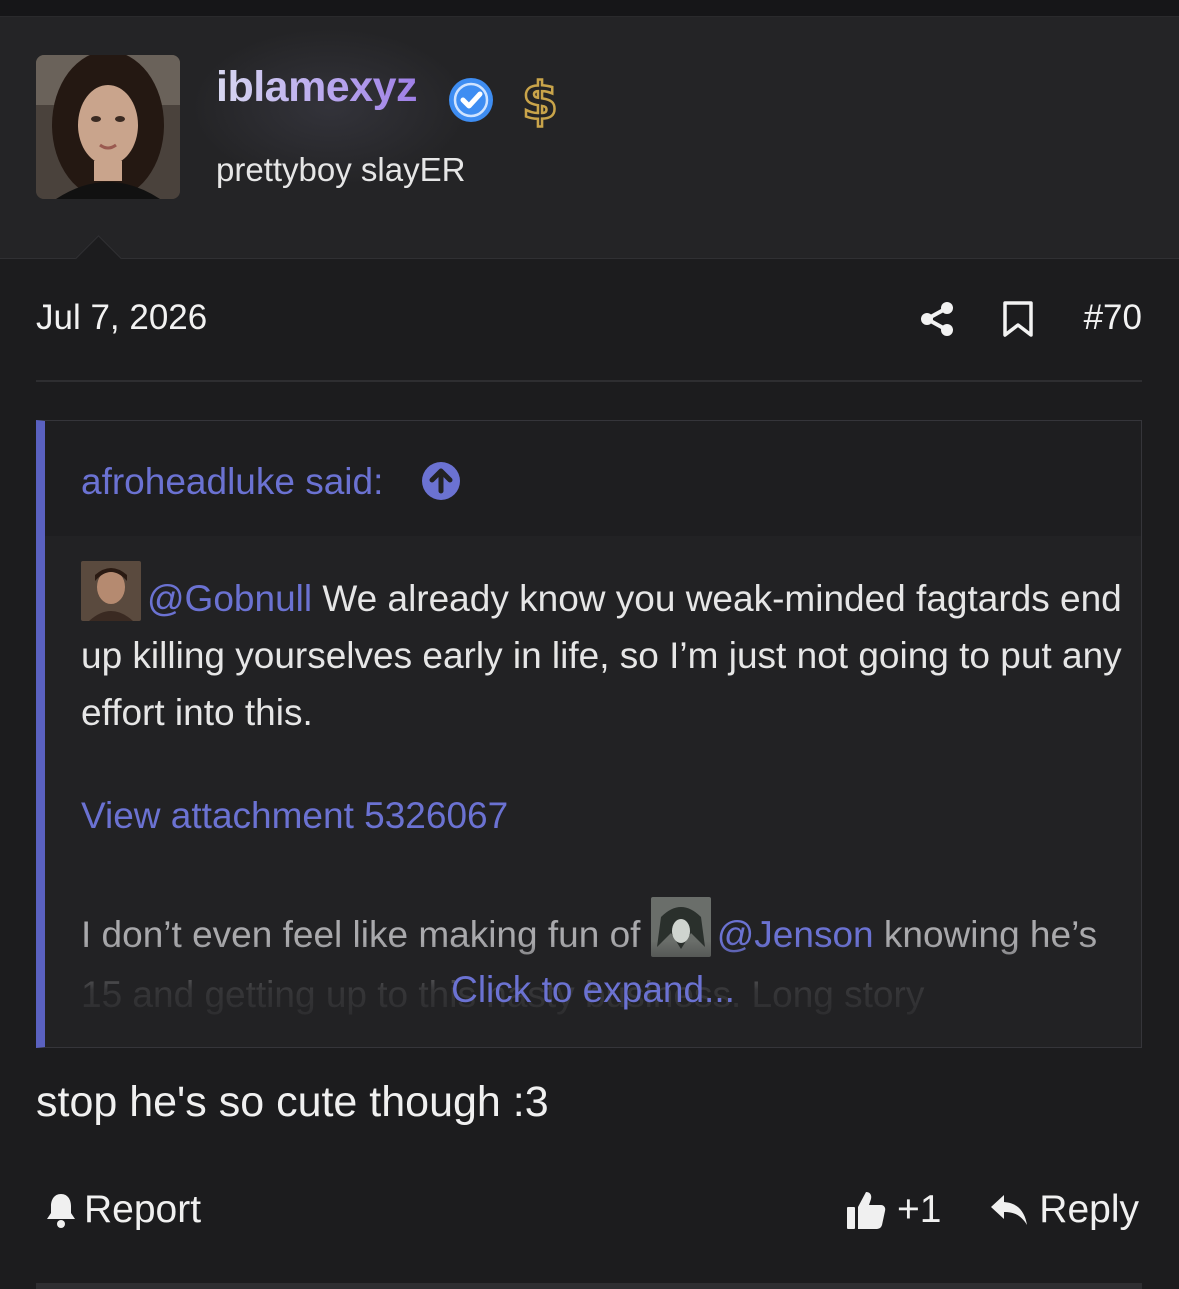 This screenshot has height=1289, width=1179. What do you see at coordinates (1089, 1209) in the screenshot?
I see `reply-label: Reply` at bounding box center [1089, 1209].